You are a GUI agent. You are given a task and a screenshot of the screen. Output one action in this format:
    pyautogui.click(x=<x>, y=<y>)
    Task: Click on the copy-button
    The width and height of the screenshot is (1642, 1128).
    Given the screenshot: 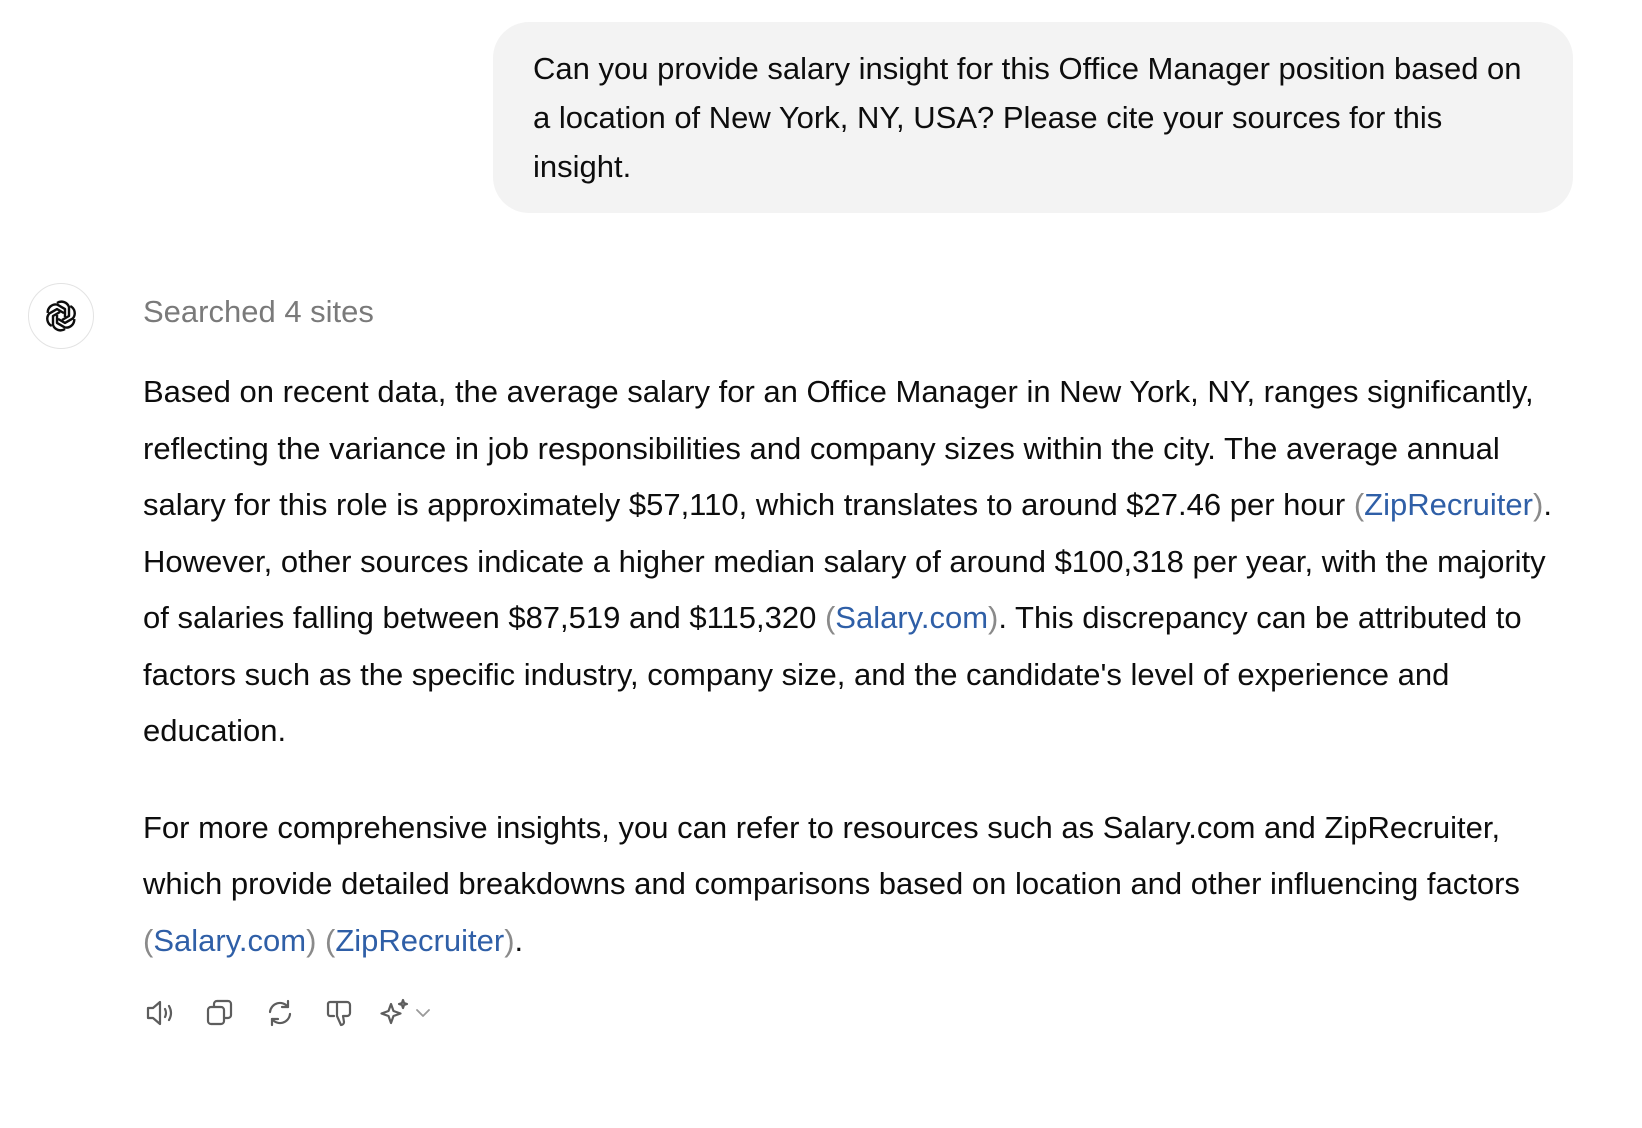 What is the action you would take?
    pyautogui.click(x=220, y=1013)
    